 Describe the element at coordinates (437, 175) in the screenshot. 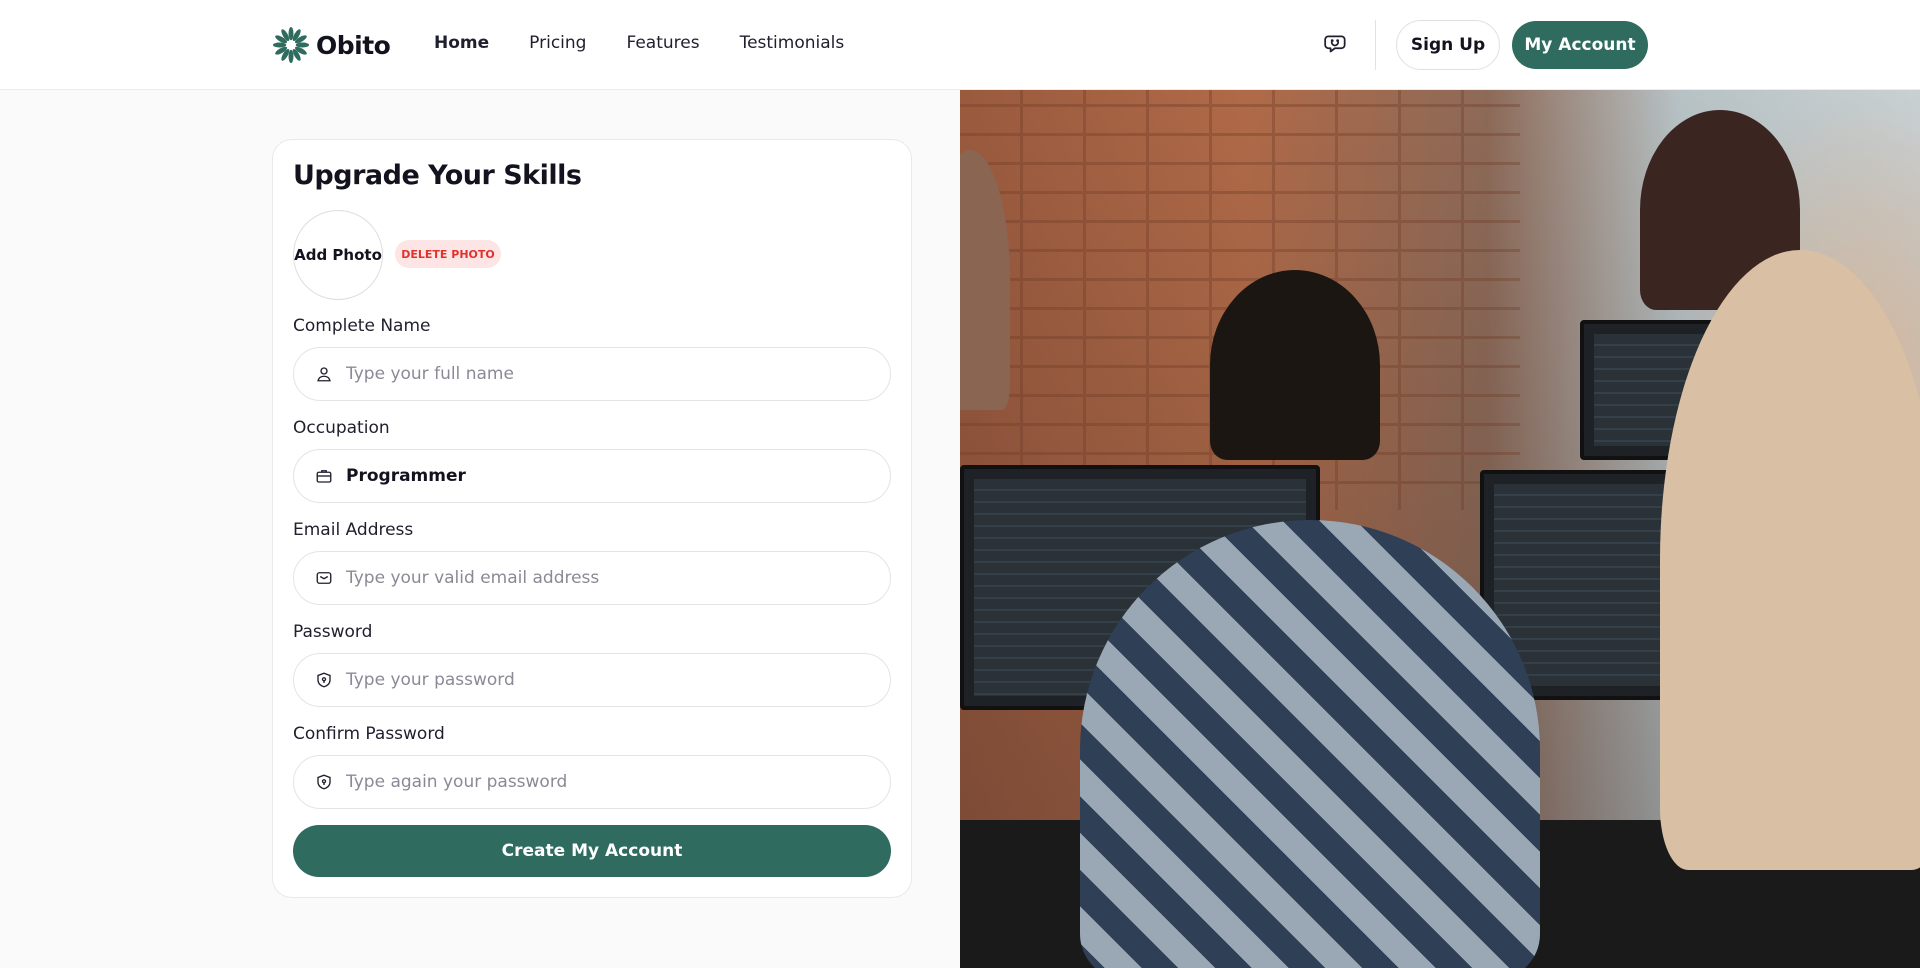

I see `form-title: Upgrade Your Skills` at that location.